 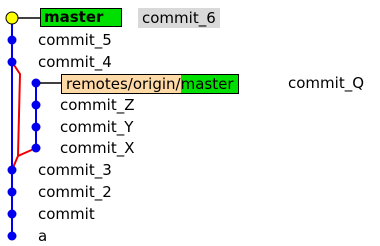 What do you see at coordinates (96, 127) in the screenshot?
I see `commit-row: commit_Y` at bounding box center [96, 127].